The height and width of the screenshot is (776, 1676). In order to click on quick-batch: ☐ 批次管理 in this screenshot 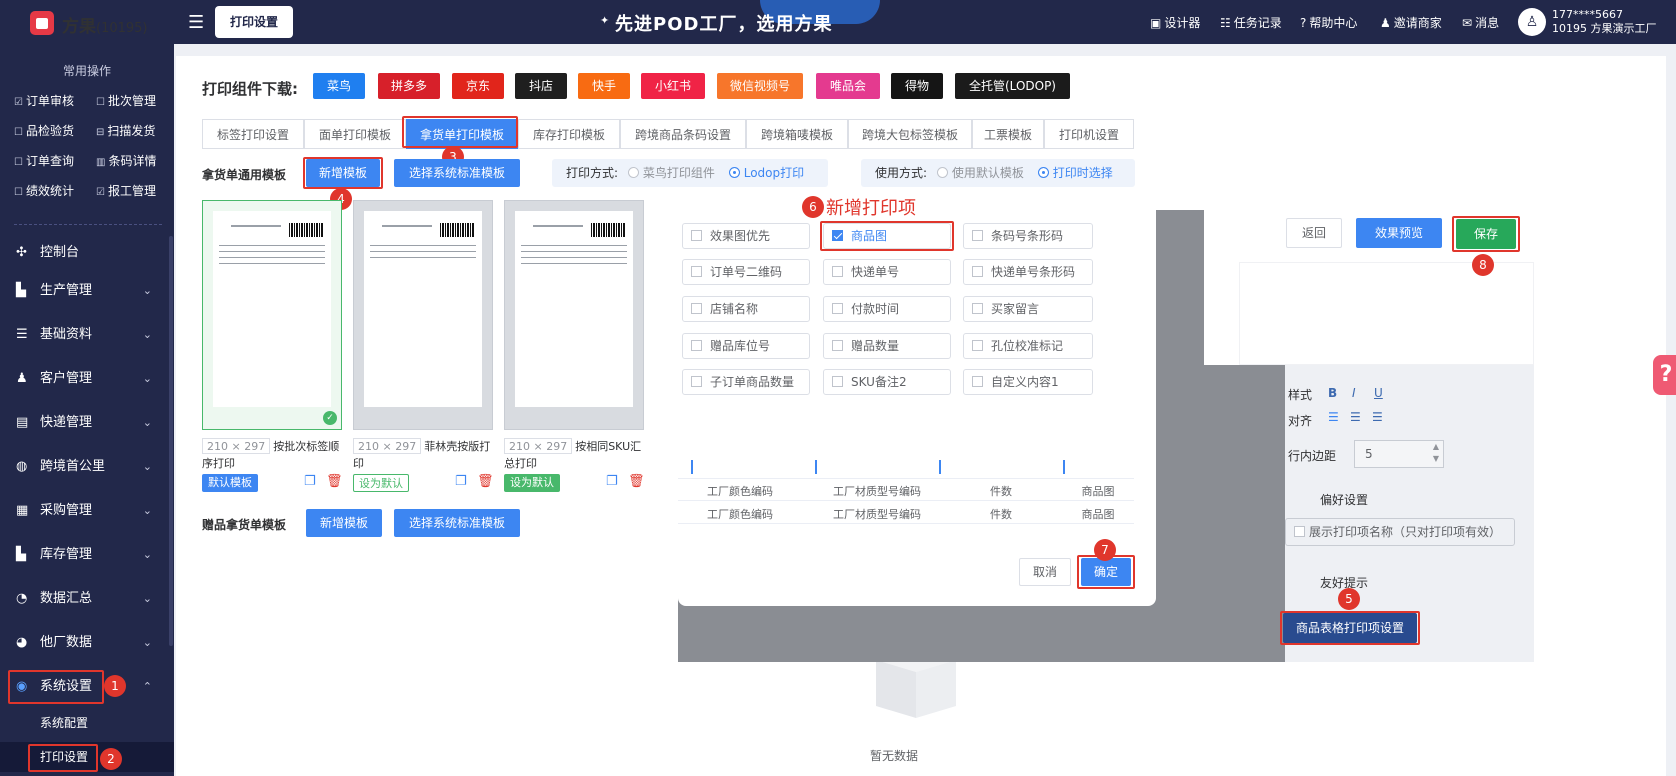, I will do `click(126, 100)`.